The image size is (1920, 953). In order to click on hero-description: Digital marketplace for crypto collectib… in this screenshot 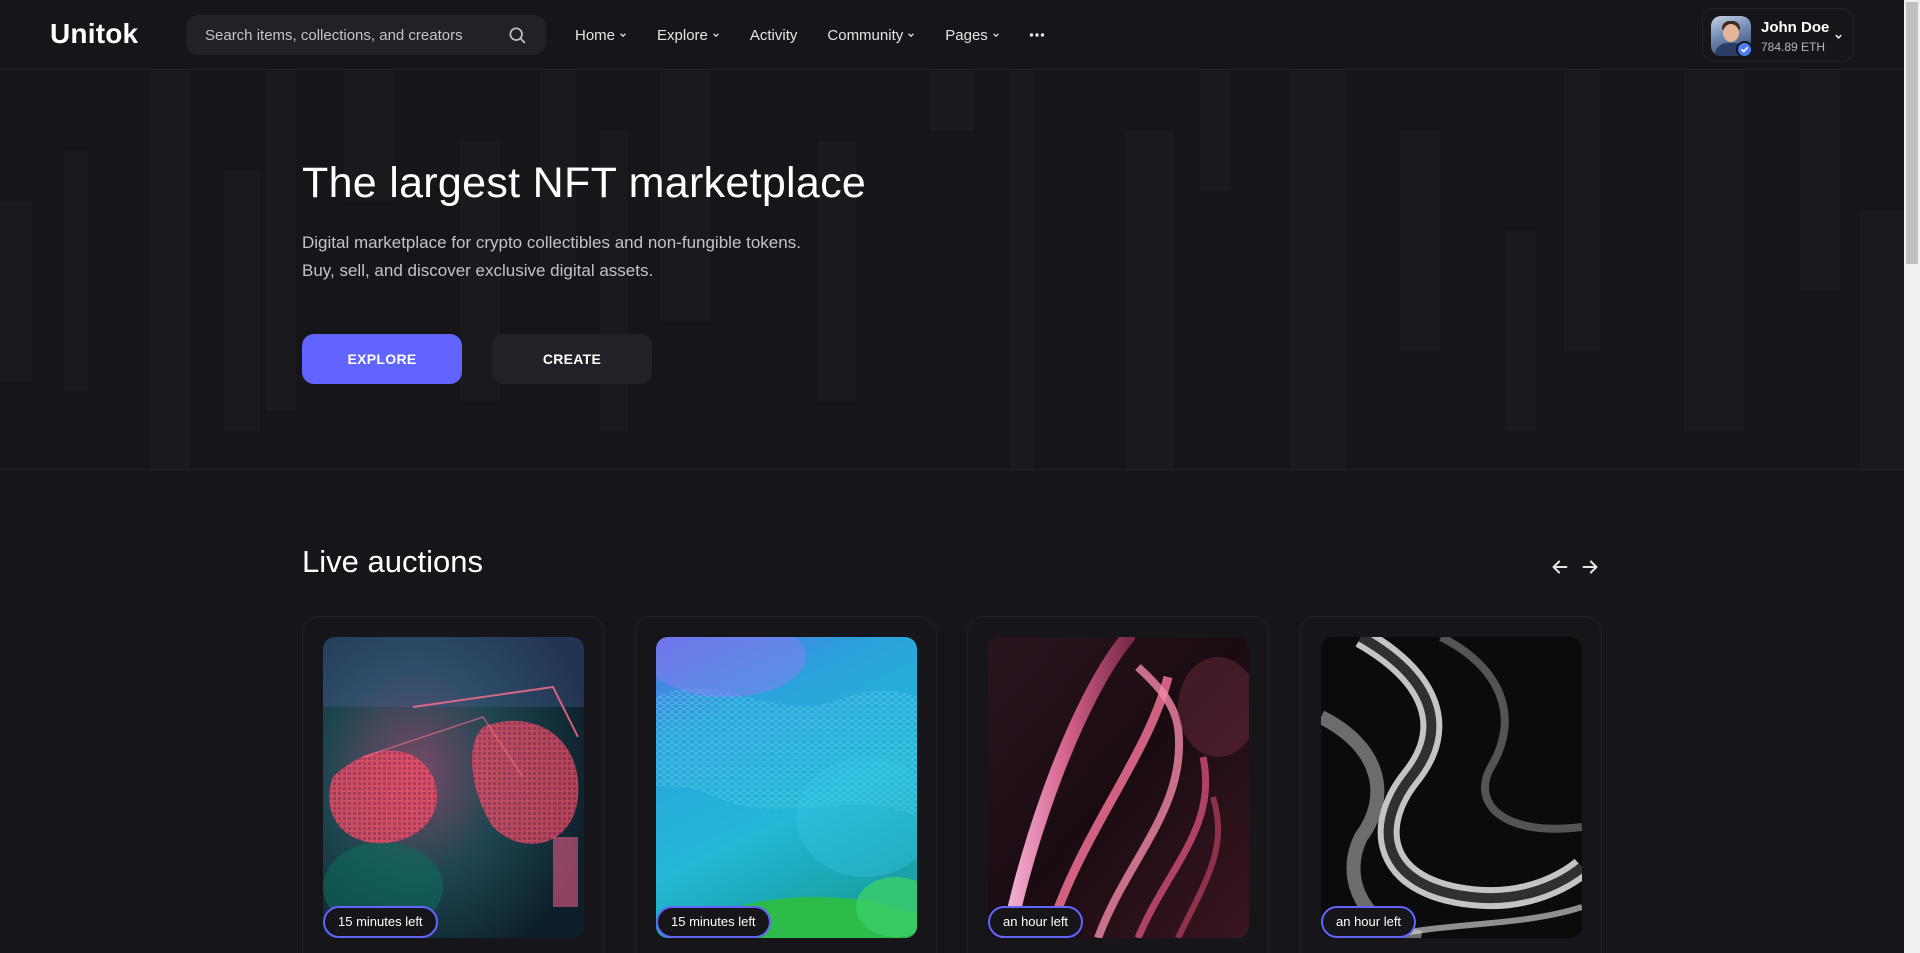, I will do `click(551, 257)`.